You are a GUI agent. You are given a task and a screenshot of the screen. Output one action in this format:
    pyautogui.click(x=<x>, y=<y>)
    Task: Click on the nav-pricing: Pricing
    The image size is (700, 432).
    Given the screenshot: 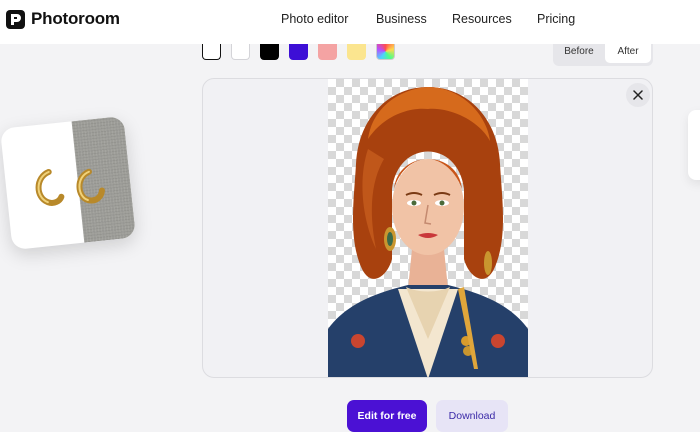 What is the action you would take?
    pyautogui.click(x=556, y=19)
    